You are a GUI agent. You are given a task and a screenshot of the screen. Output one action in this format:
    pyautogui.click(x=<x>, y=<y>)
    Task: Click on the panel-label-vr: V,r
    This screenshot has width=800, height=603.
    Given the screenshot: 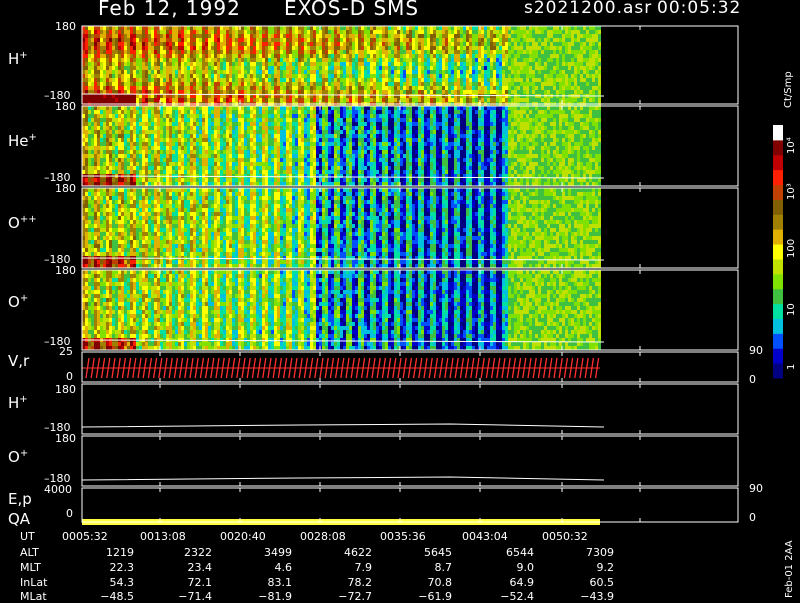 What is the action you would take?
    pyautogui.click(x=18, y=361)
    